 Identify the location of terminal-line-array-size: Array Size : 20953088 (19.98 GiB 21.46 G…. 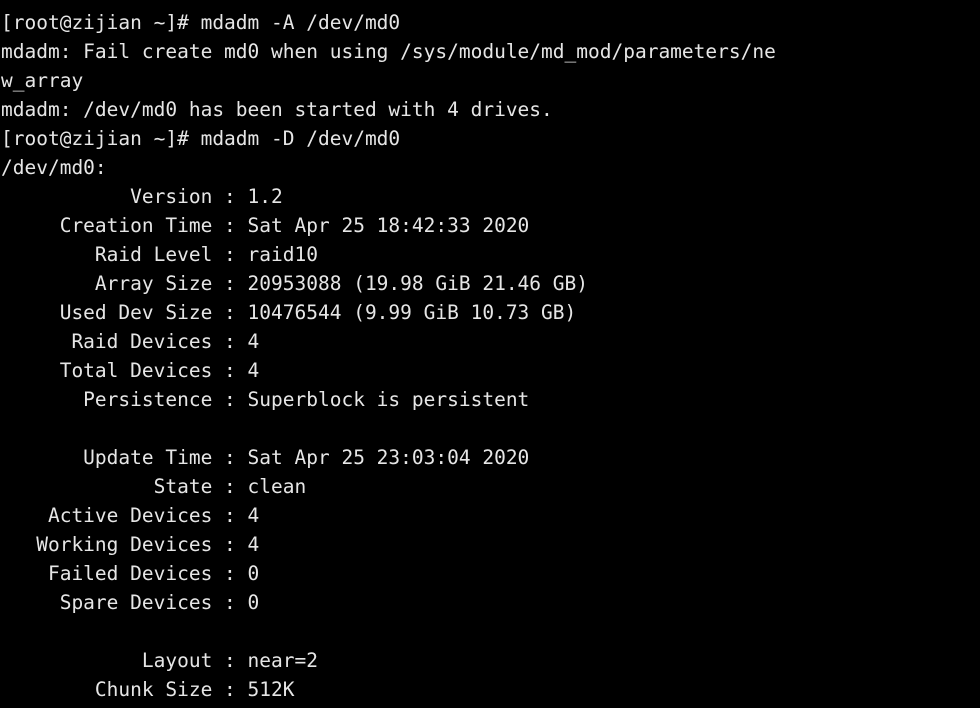
(294, 283).